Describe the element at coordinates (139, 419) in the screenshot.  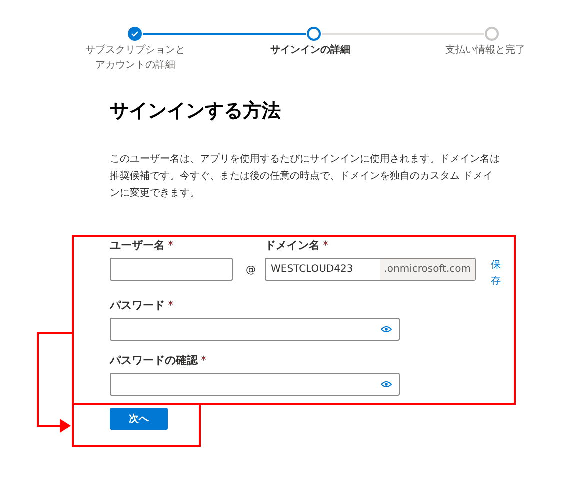
I see `next-button: 次へ` at that location.